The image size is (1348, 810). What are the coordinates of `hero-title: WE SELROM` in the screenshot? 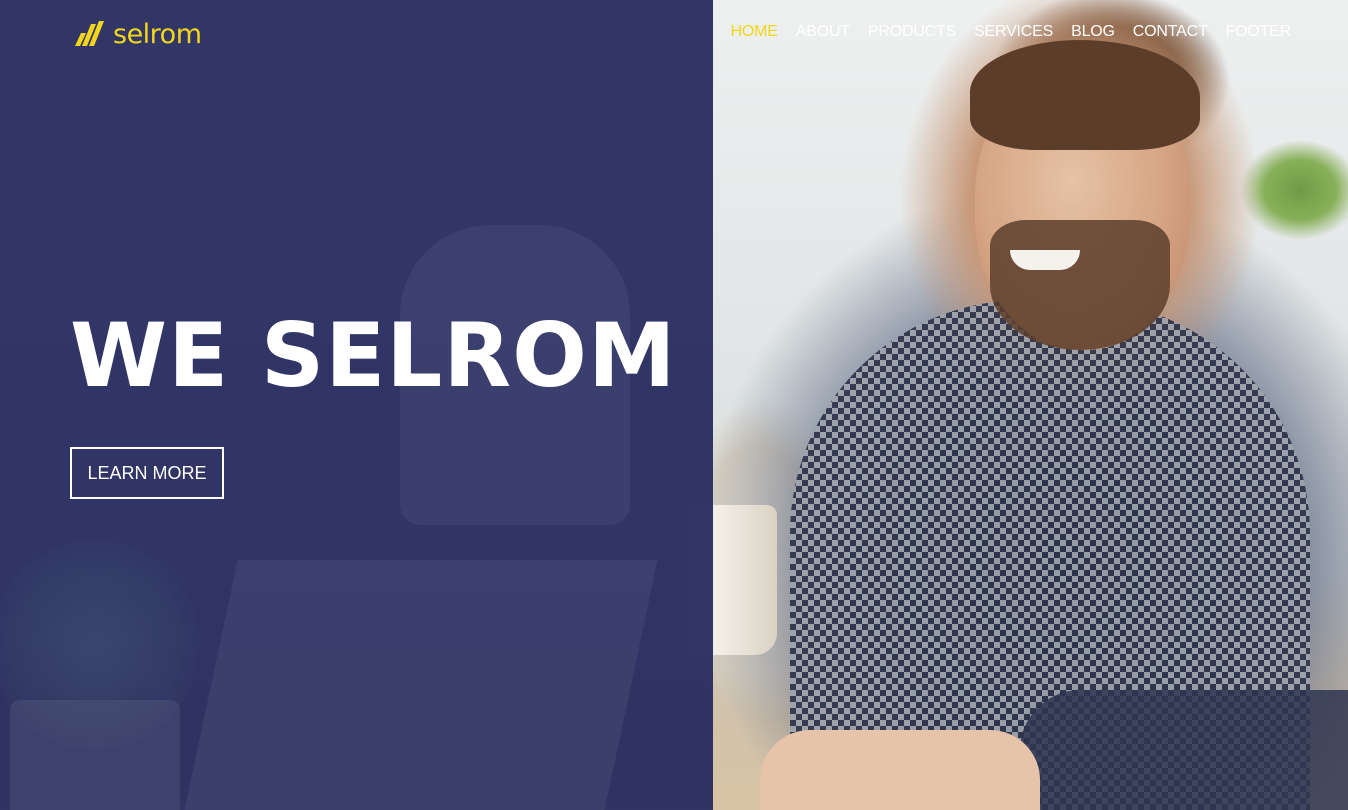 It's located at (373, 355).